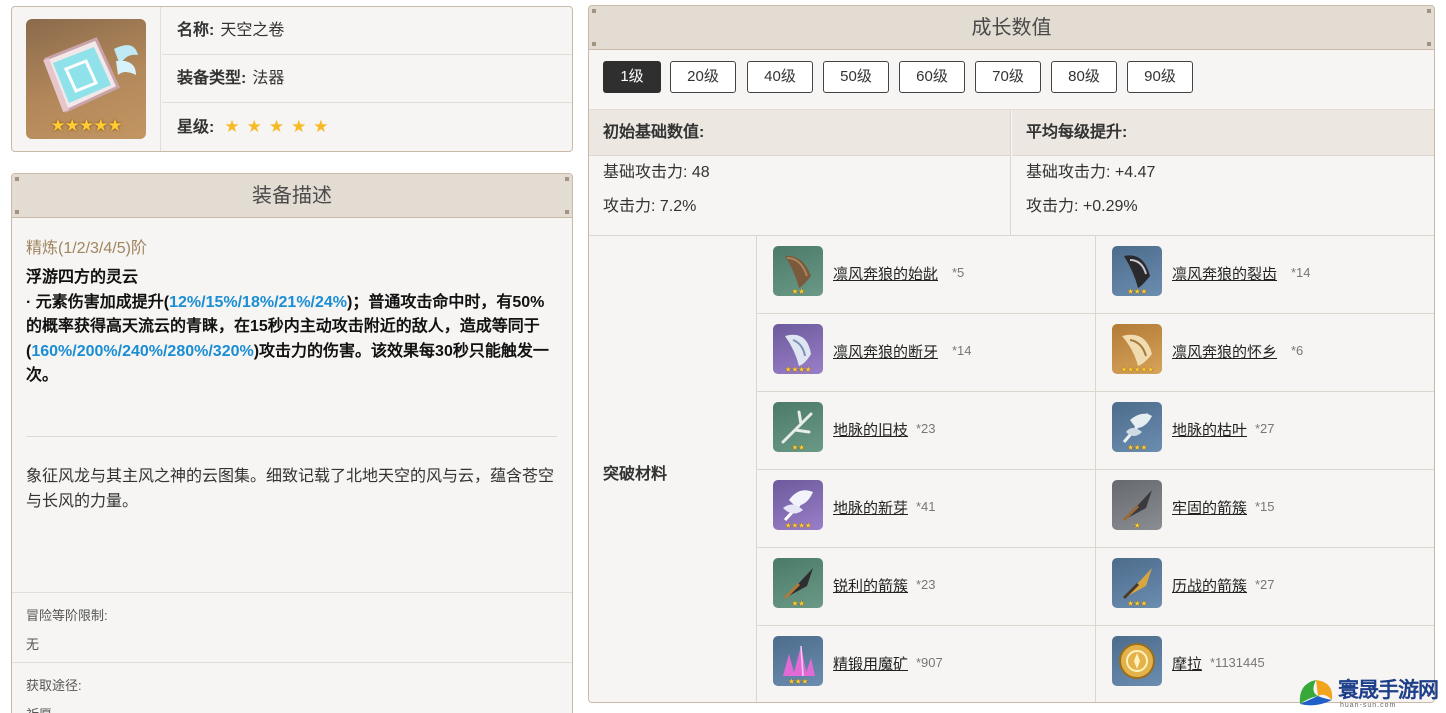  Describe the element at coordinates (870, 507) in the screenshot. I see `material-name-link: 地脉的新芽` at that location.